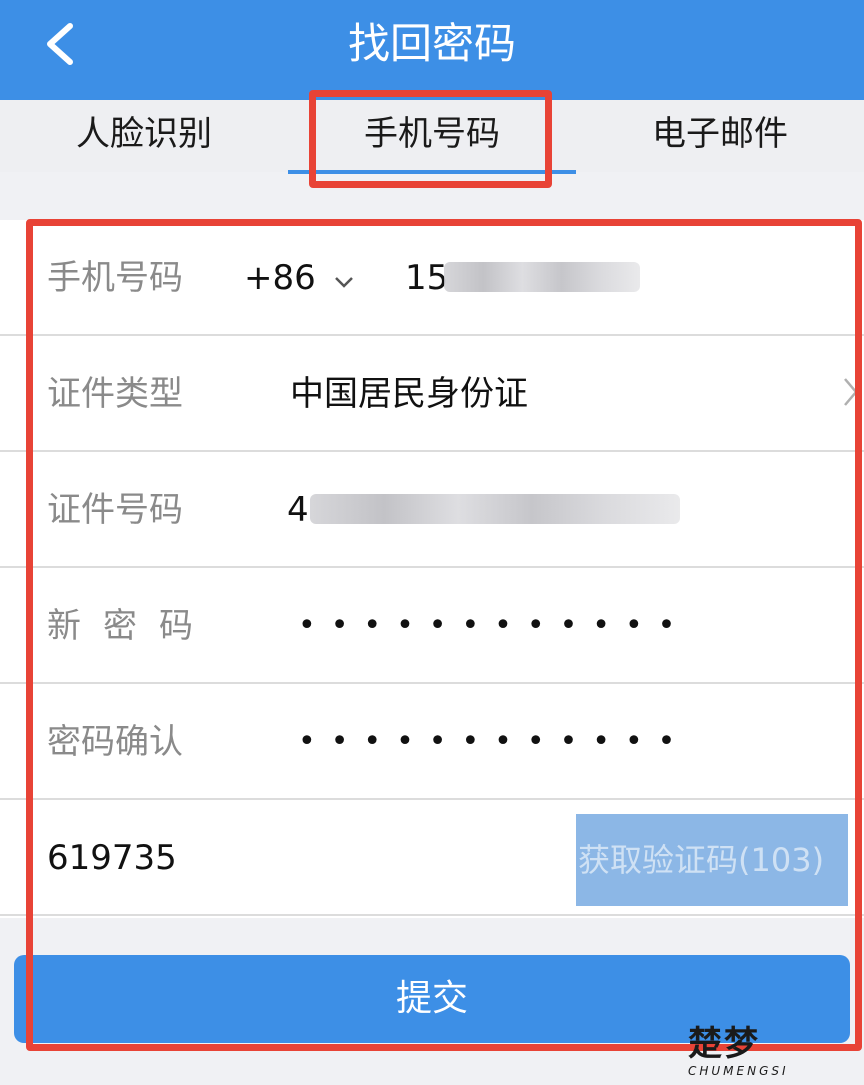 The height and width of the screenshot is (1085, 864). I want to click on phone-input: 15, so click(426, 278).